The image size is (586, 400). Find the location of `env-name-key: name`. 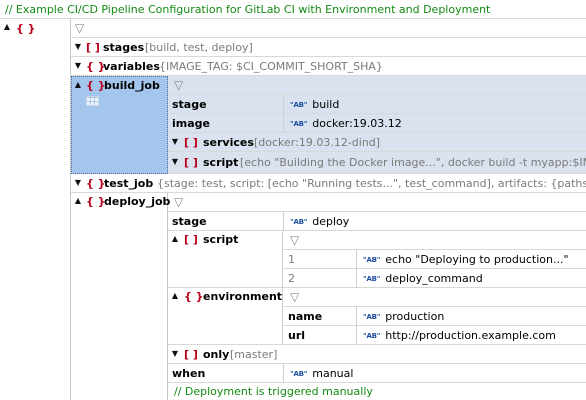

env-name-key: name is located at coordinates (305, 316).